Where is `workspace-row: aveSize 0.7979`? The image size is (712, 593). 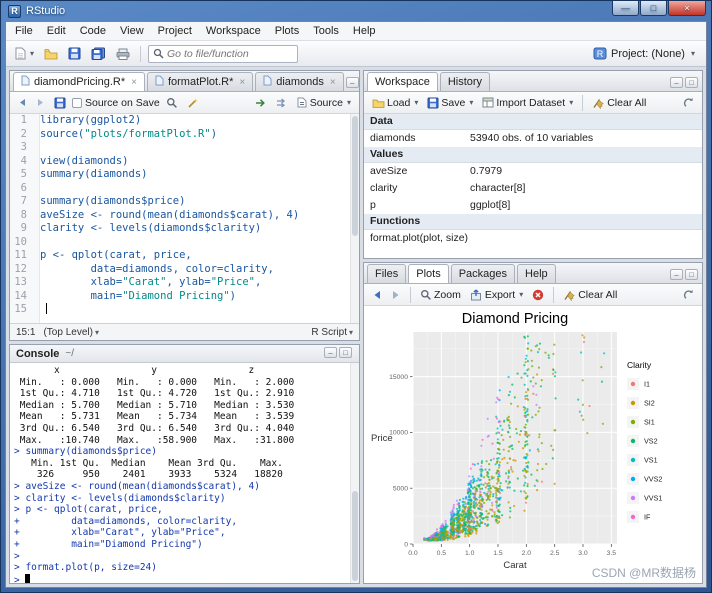
workspace-row: aveSize 0.7979 is located at coordinates (533, 171).